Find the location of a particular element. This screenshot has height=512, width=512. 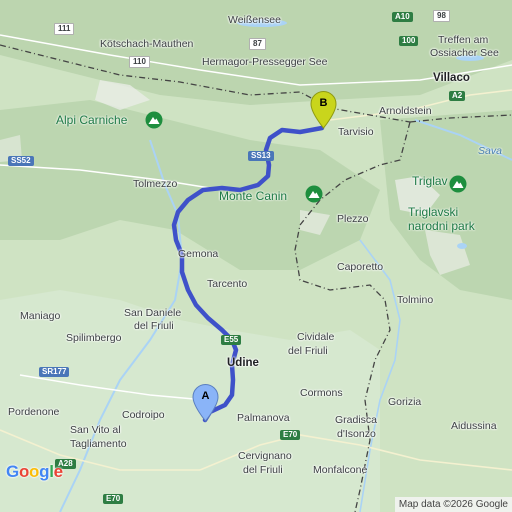

label-caporetto: Caporetto is located at coordinates (360, 267).